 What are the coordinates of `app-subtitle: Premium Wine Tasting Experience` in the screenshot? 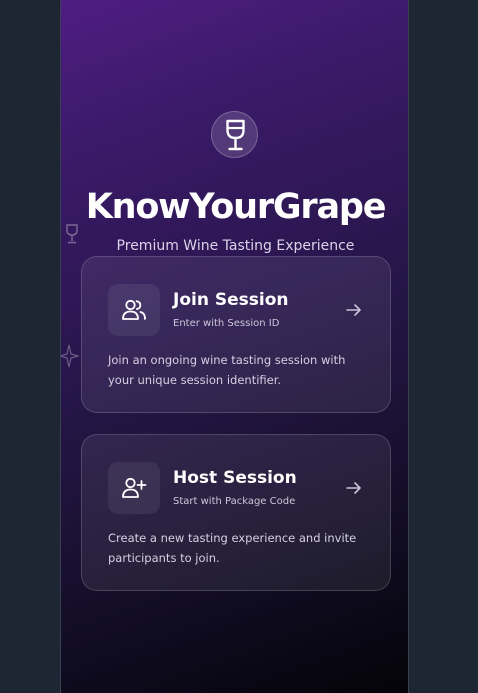 It's located at (235, 246).